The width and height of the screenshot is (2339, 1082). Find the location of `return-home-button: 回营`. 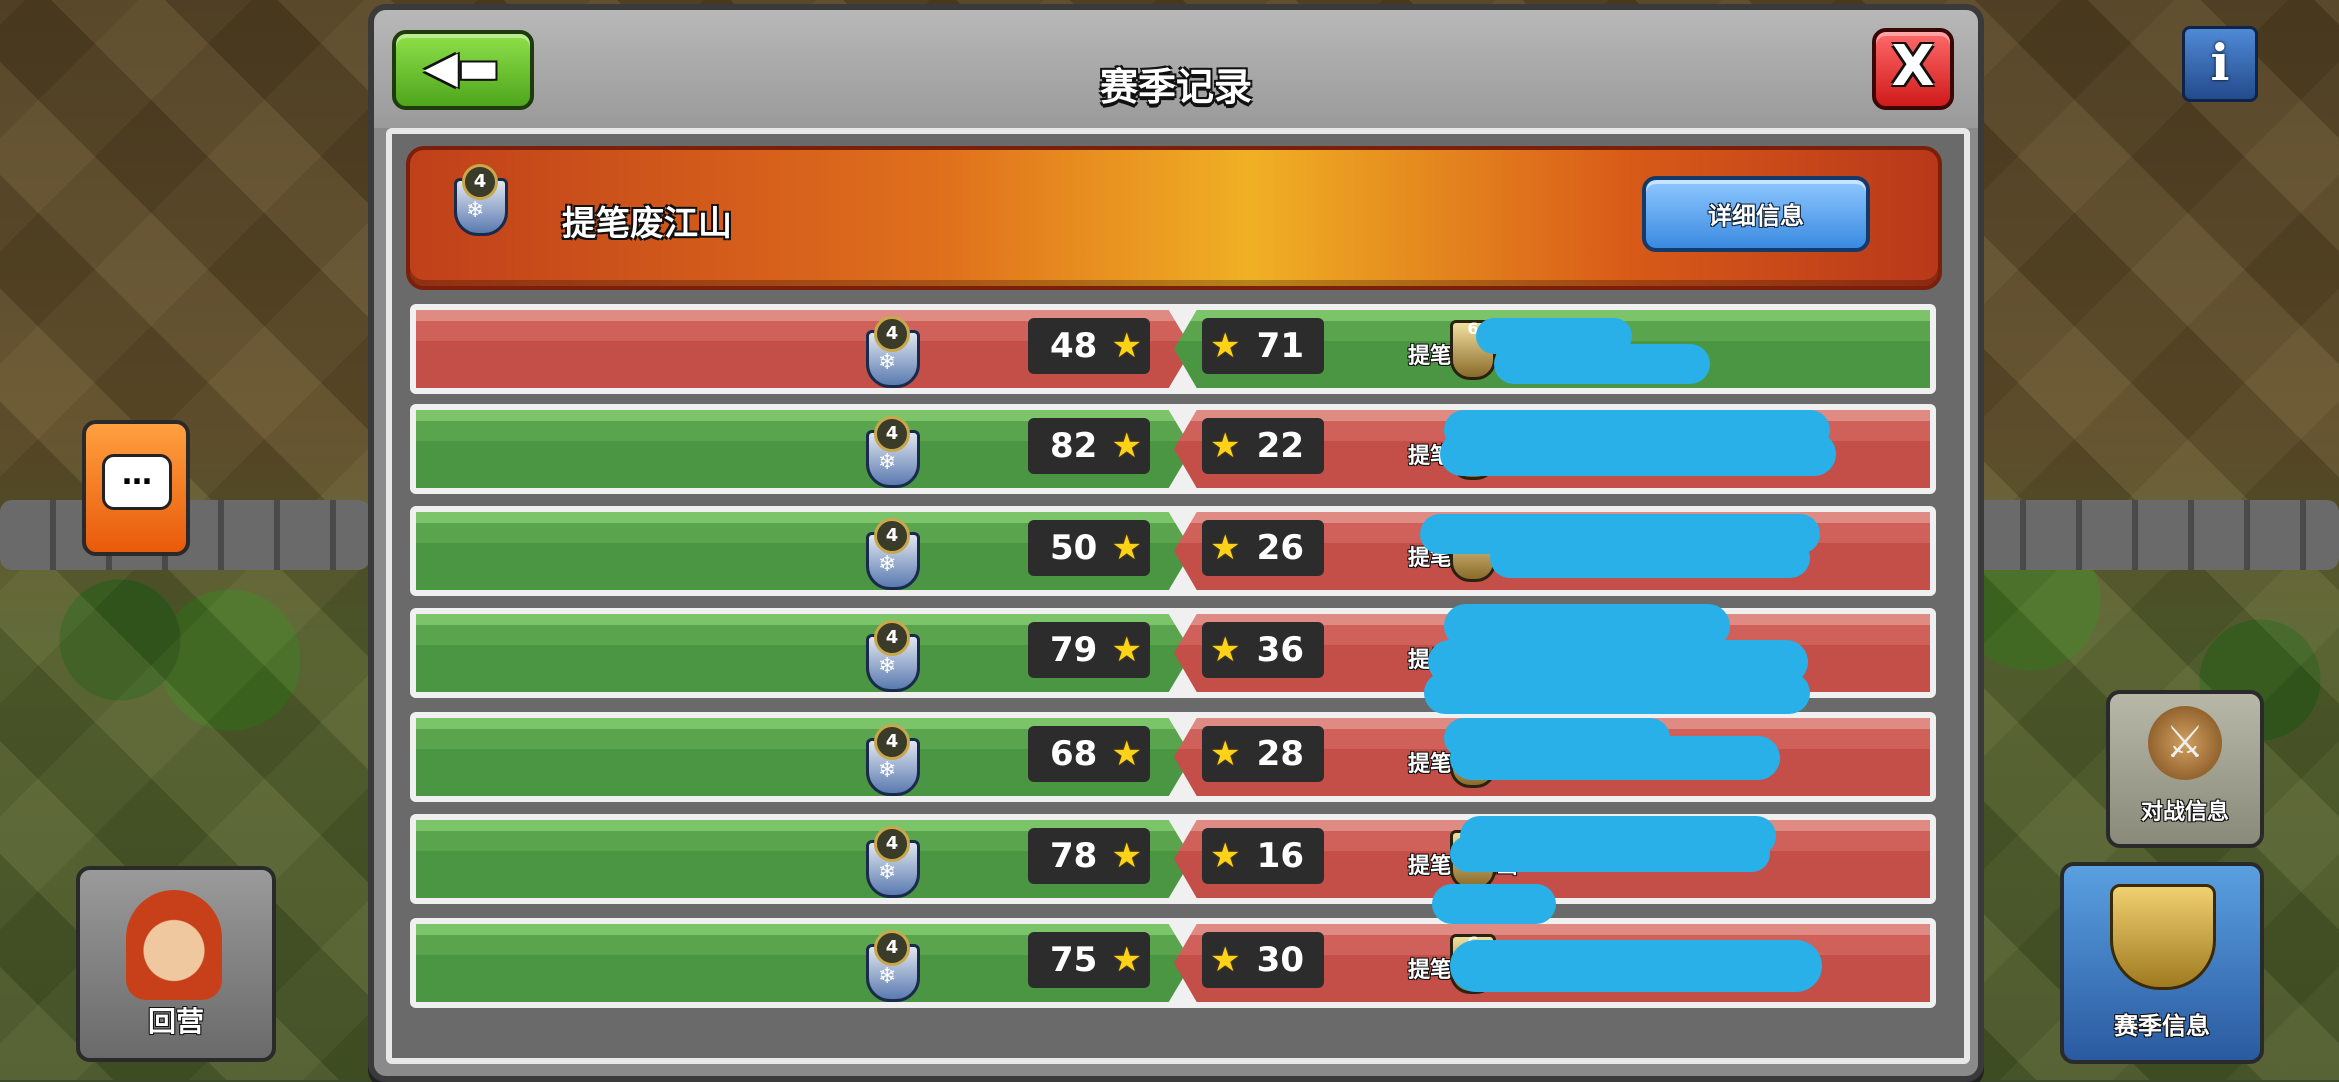

return-home-button: 回营 is located at coordinates (176, 964).